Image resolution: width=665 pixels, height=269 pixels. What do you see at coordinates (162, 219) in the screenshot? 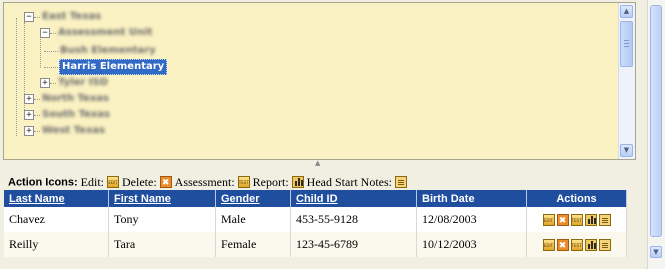
I see `cell-first-name: Tony` at bounding box center [162, 219].